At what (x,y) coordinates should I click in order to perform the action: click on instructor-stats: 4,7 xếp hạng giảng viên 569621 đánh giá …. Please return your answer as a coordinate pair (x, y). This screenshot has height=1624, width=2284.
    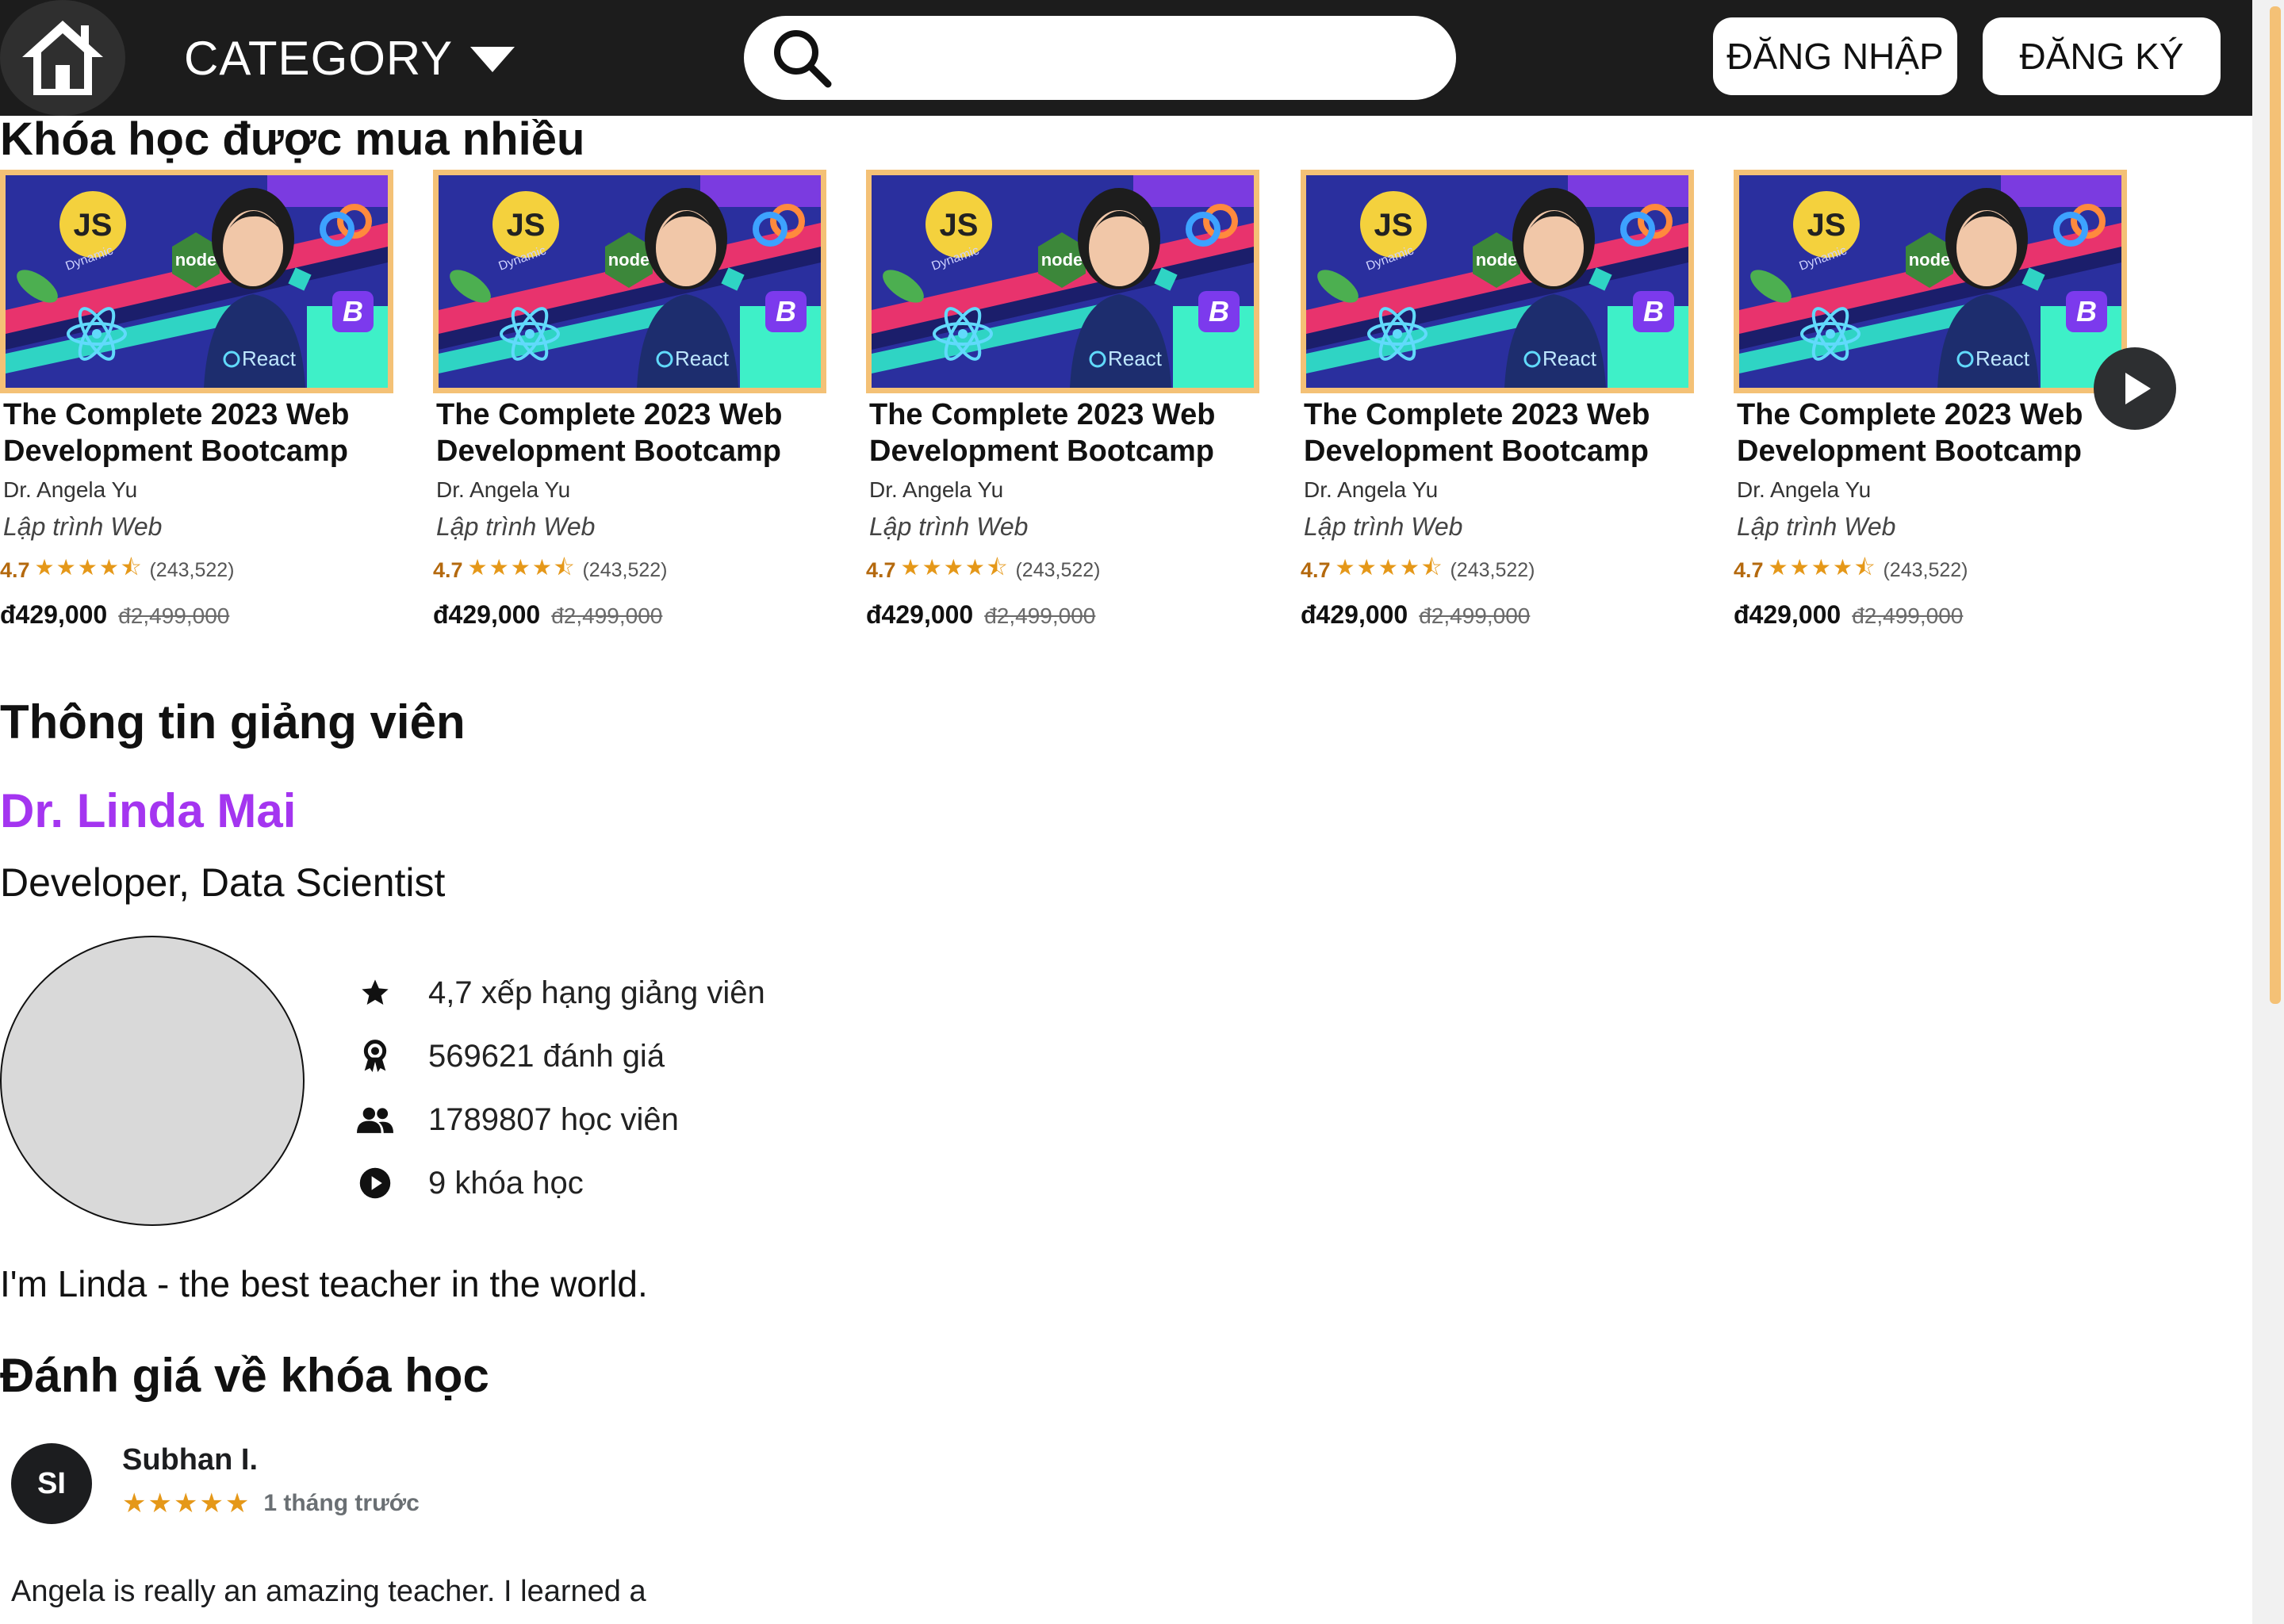
    Looking at the image, I should click on (560, 1088).